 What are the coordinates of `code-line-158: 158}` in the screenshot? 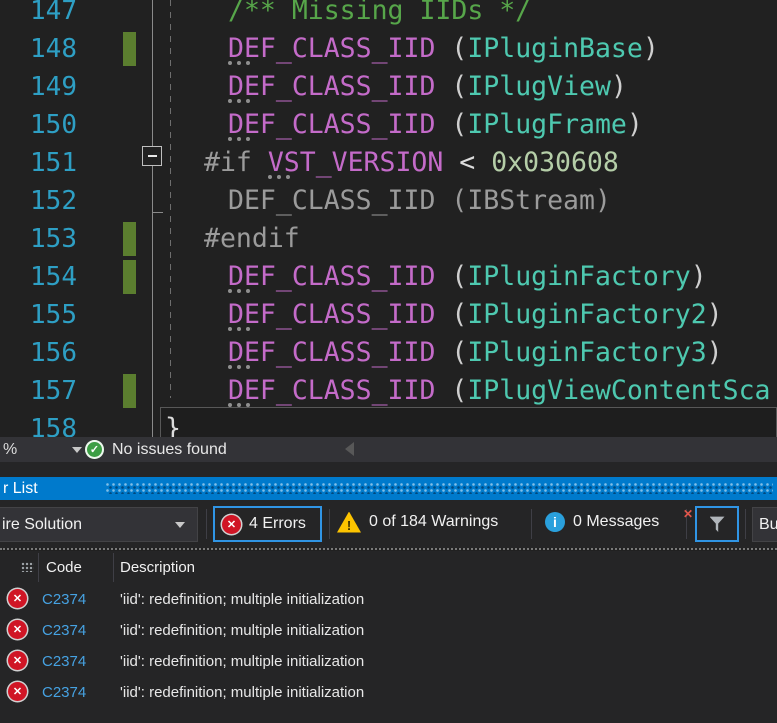 It's located at (388, 422).